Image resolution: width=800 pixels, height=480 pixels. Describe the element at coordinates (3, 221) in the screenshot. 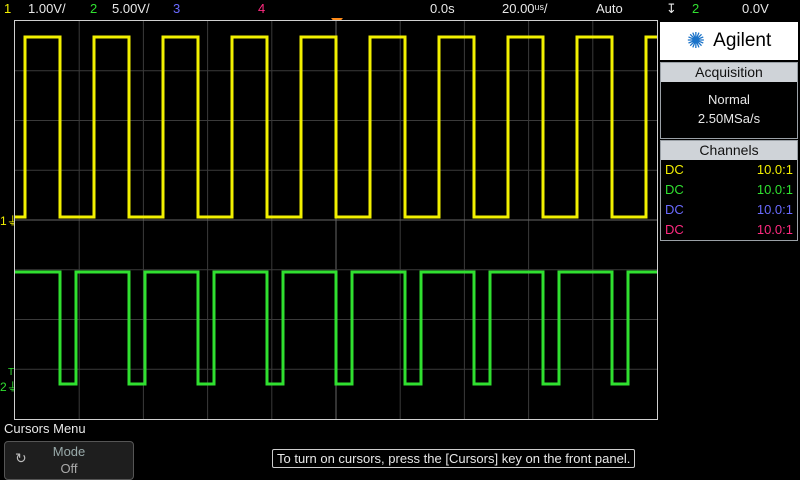

I see `ch1-marker-label: 1` at that location.